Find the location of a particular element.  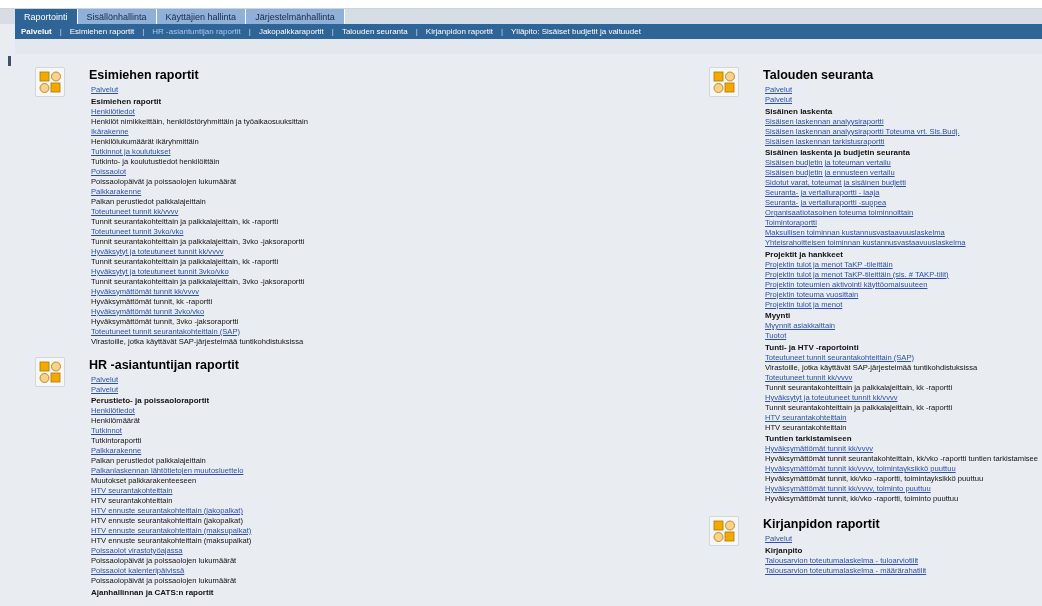

nav-link: Ylläpito: Sisäiset budjetit ja valtuudet is located at coordinates (576, 31).